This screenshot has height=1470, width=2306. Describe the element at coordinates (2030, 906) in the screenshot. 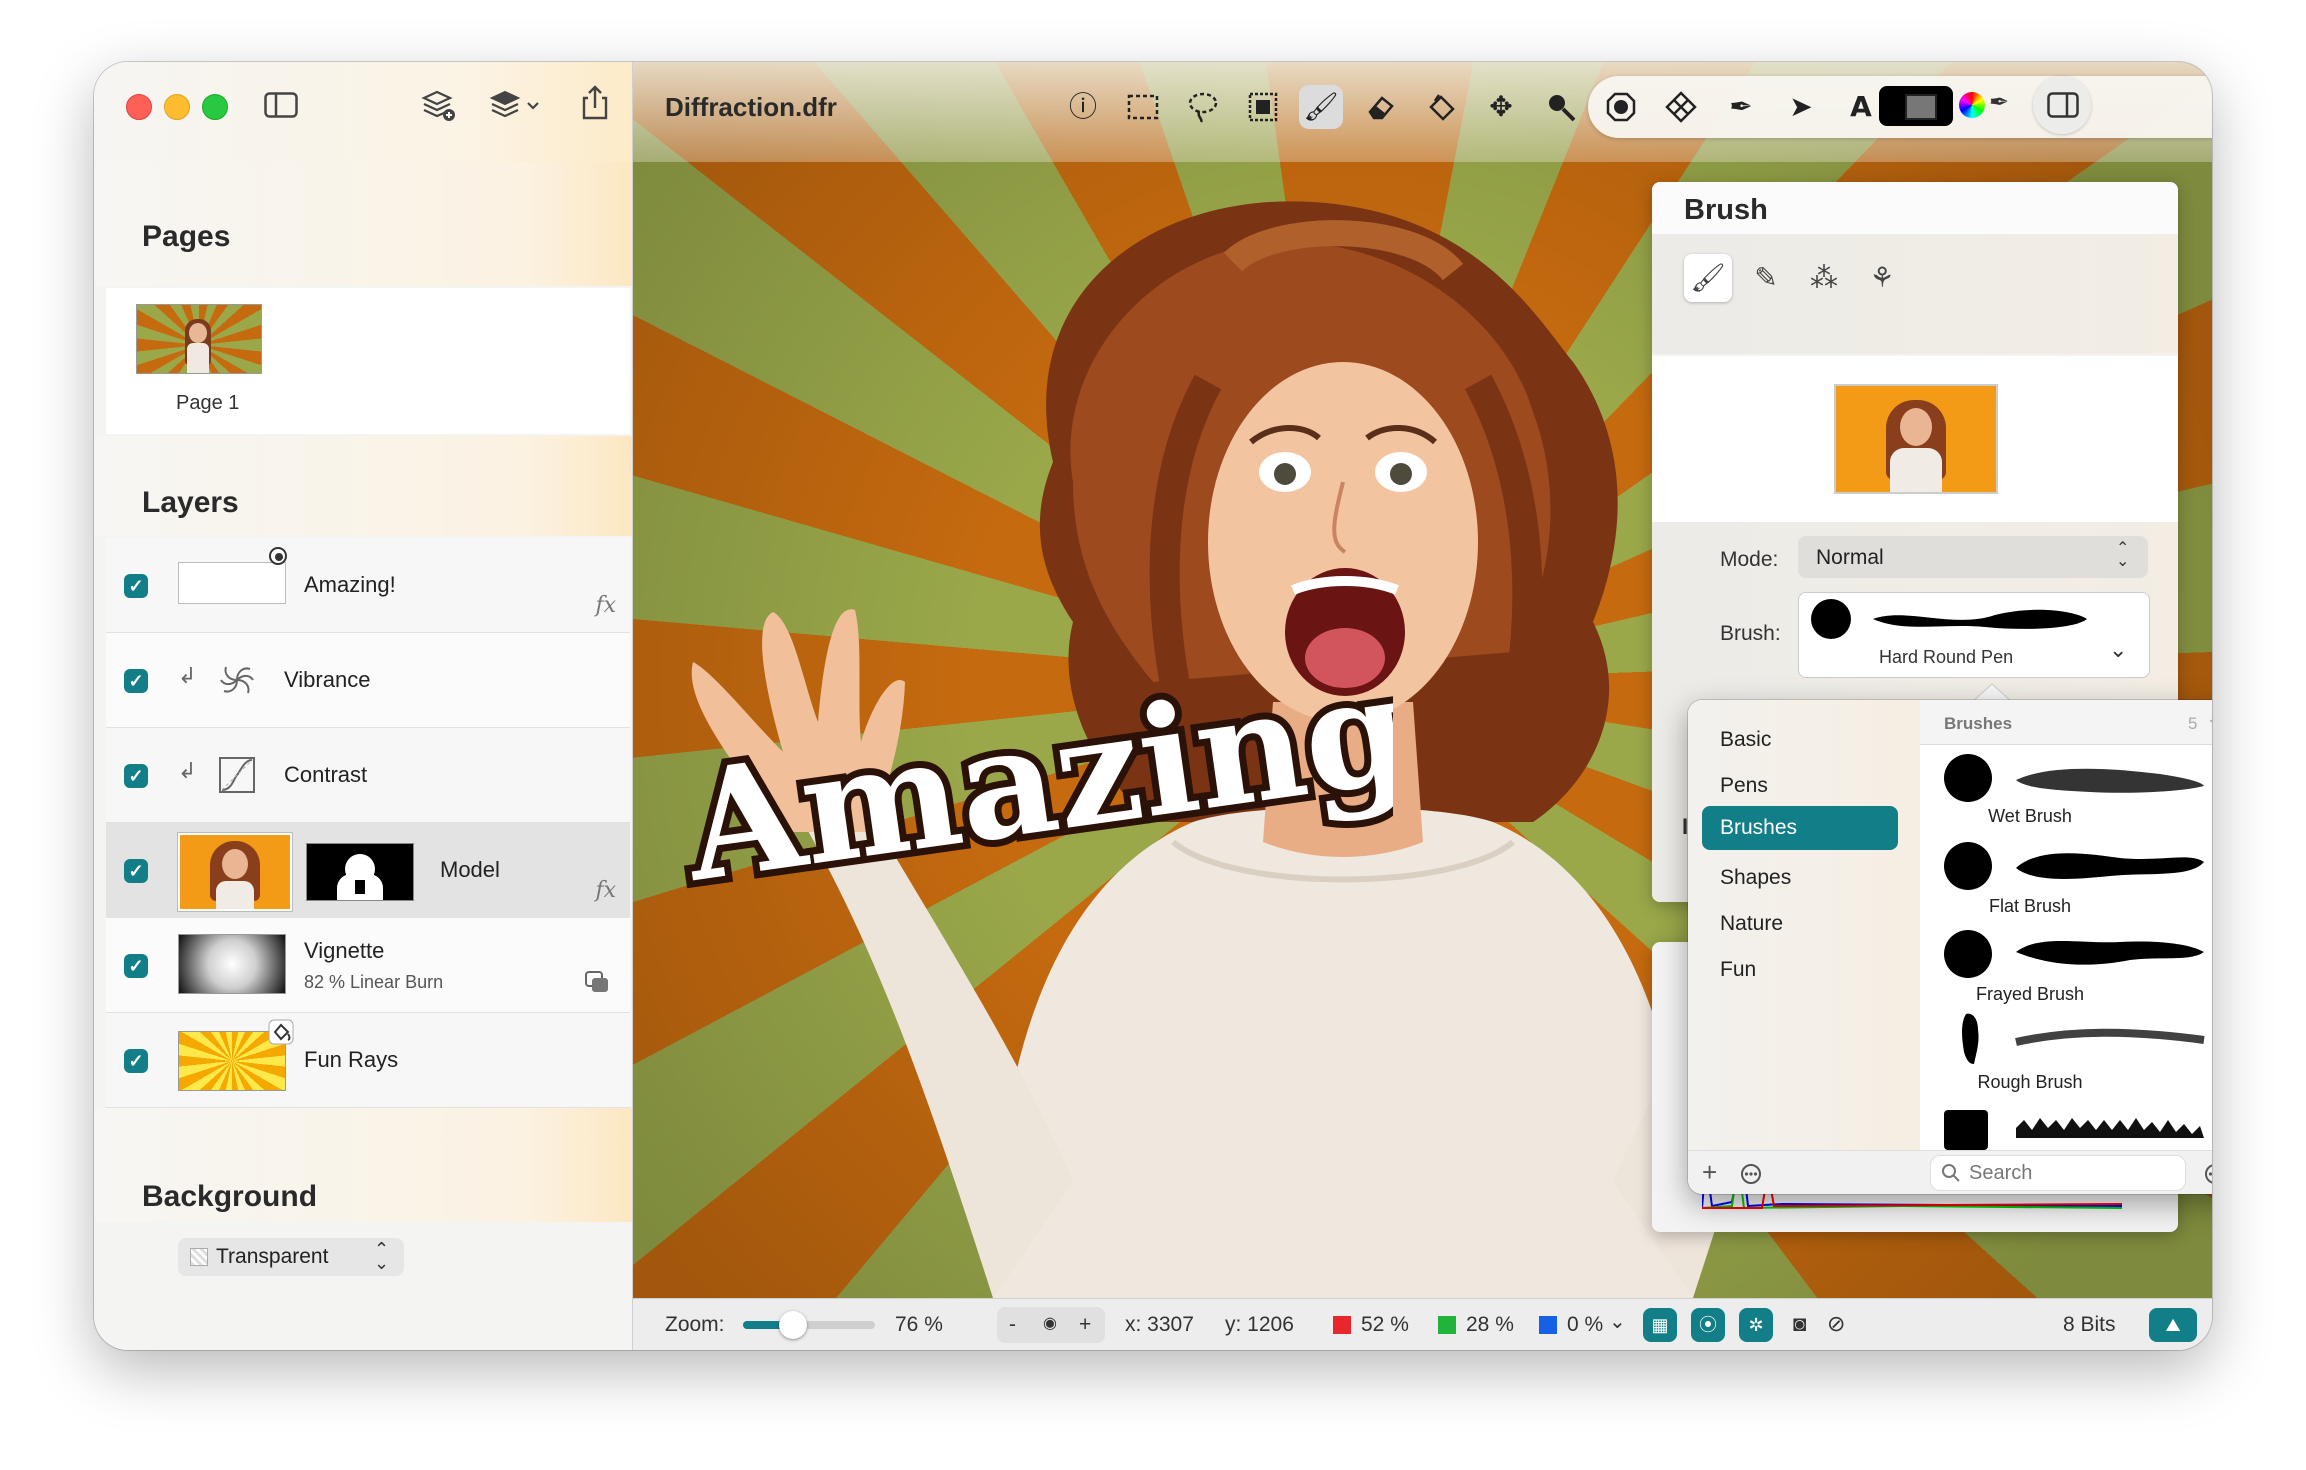

I see `brush-item-label: Flat Brush` at that location.